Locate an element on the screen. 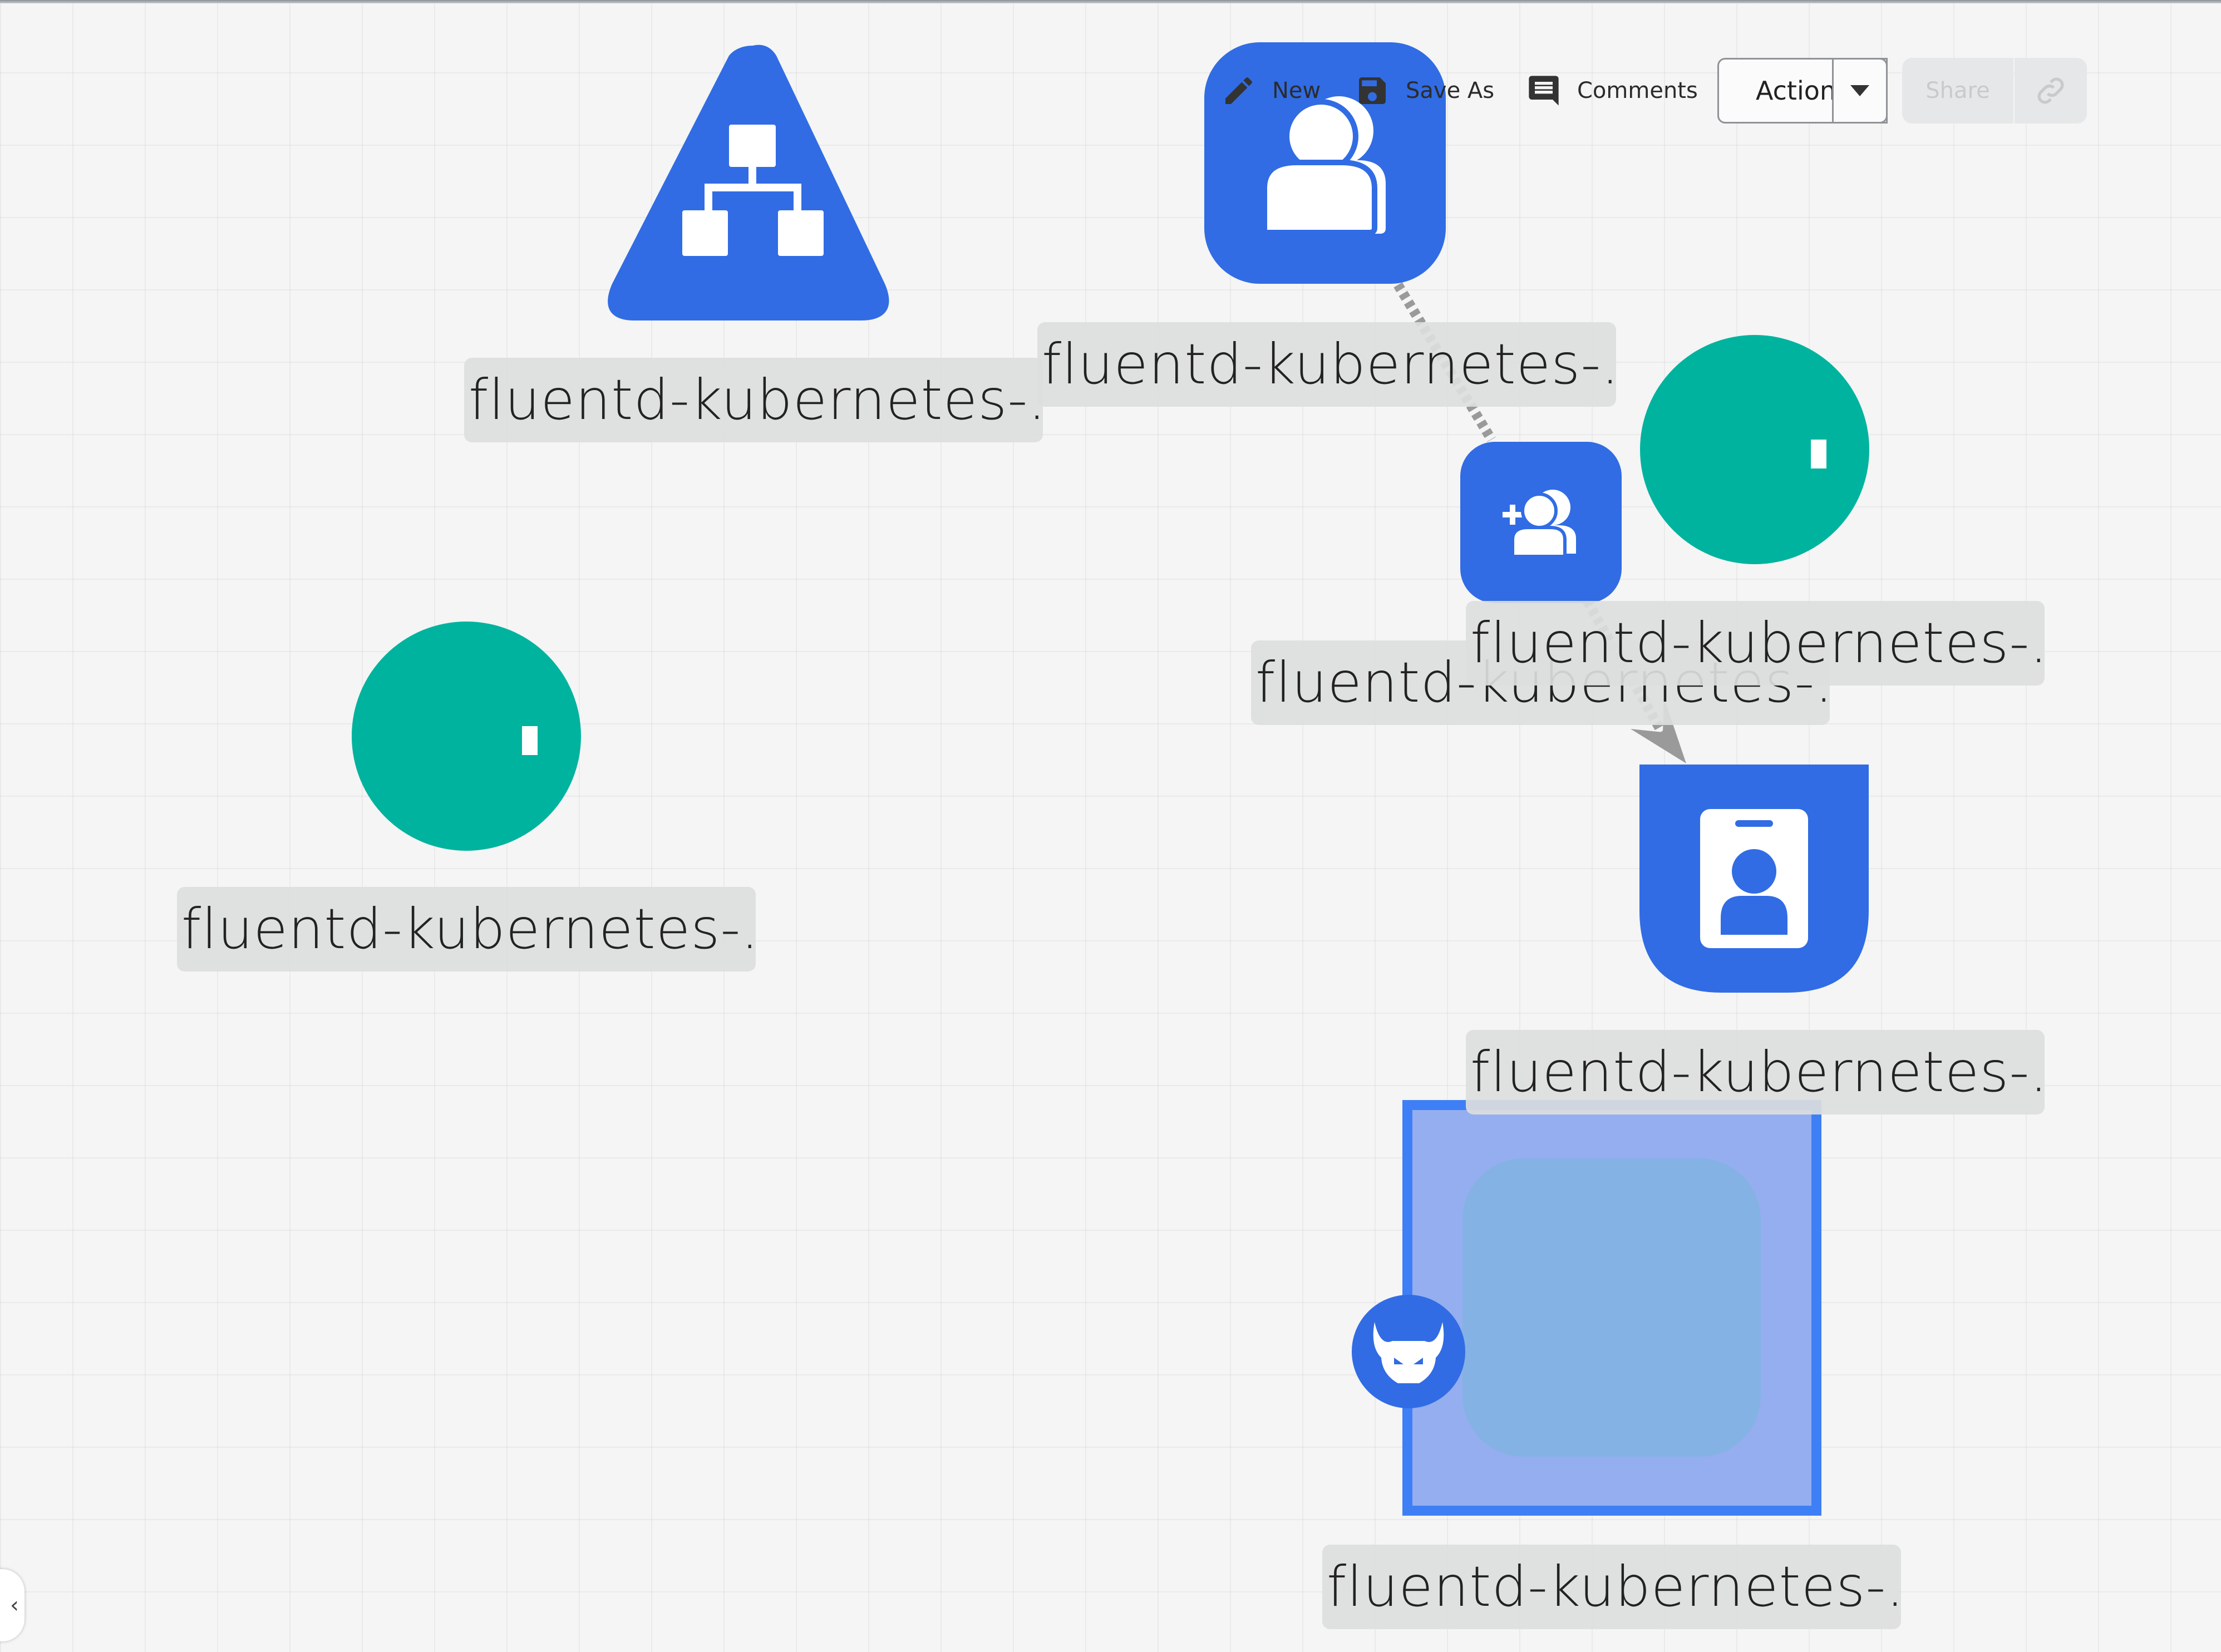 This screenshot has height=1652, width=2221. save-as-button: Save As is located at coordinates (1424, 91).